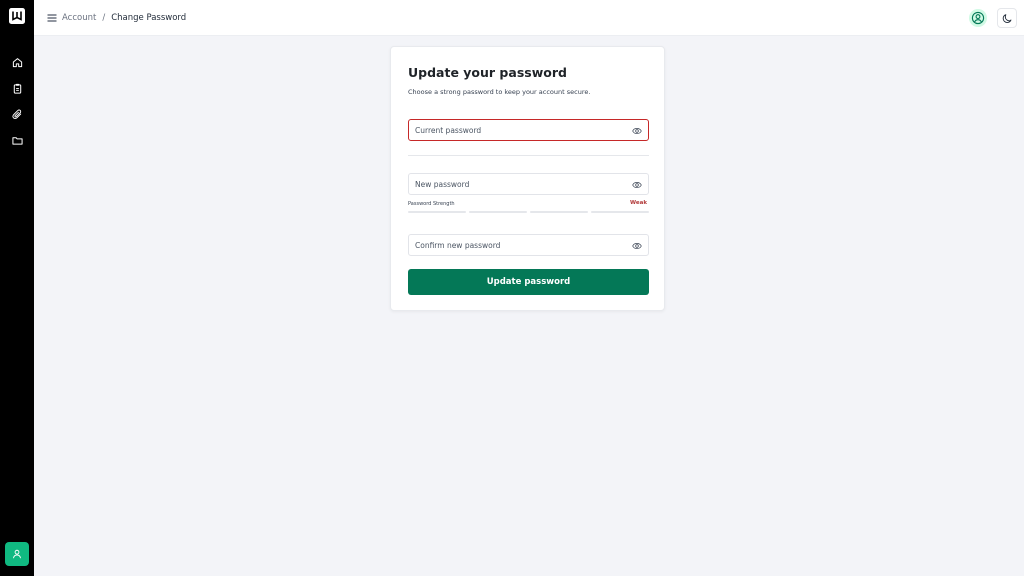  Describe the element at coordinates (17, 16) in the screenshot. I see `app-logo-icon` at that location.